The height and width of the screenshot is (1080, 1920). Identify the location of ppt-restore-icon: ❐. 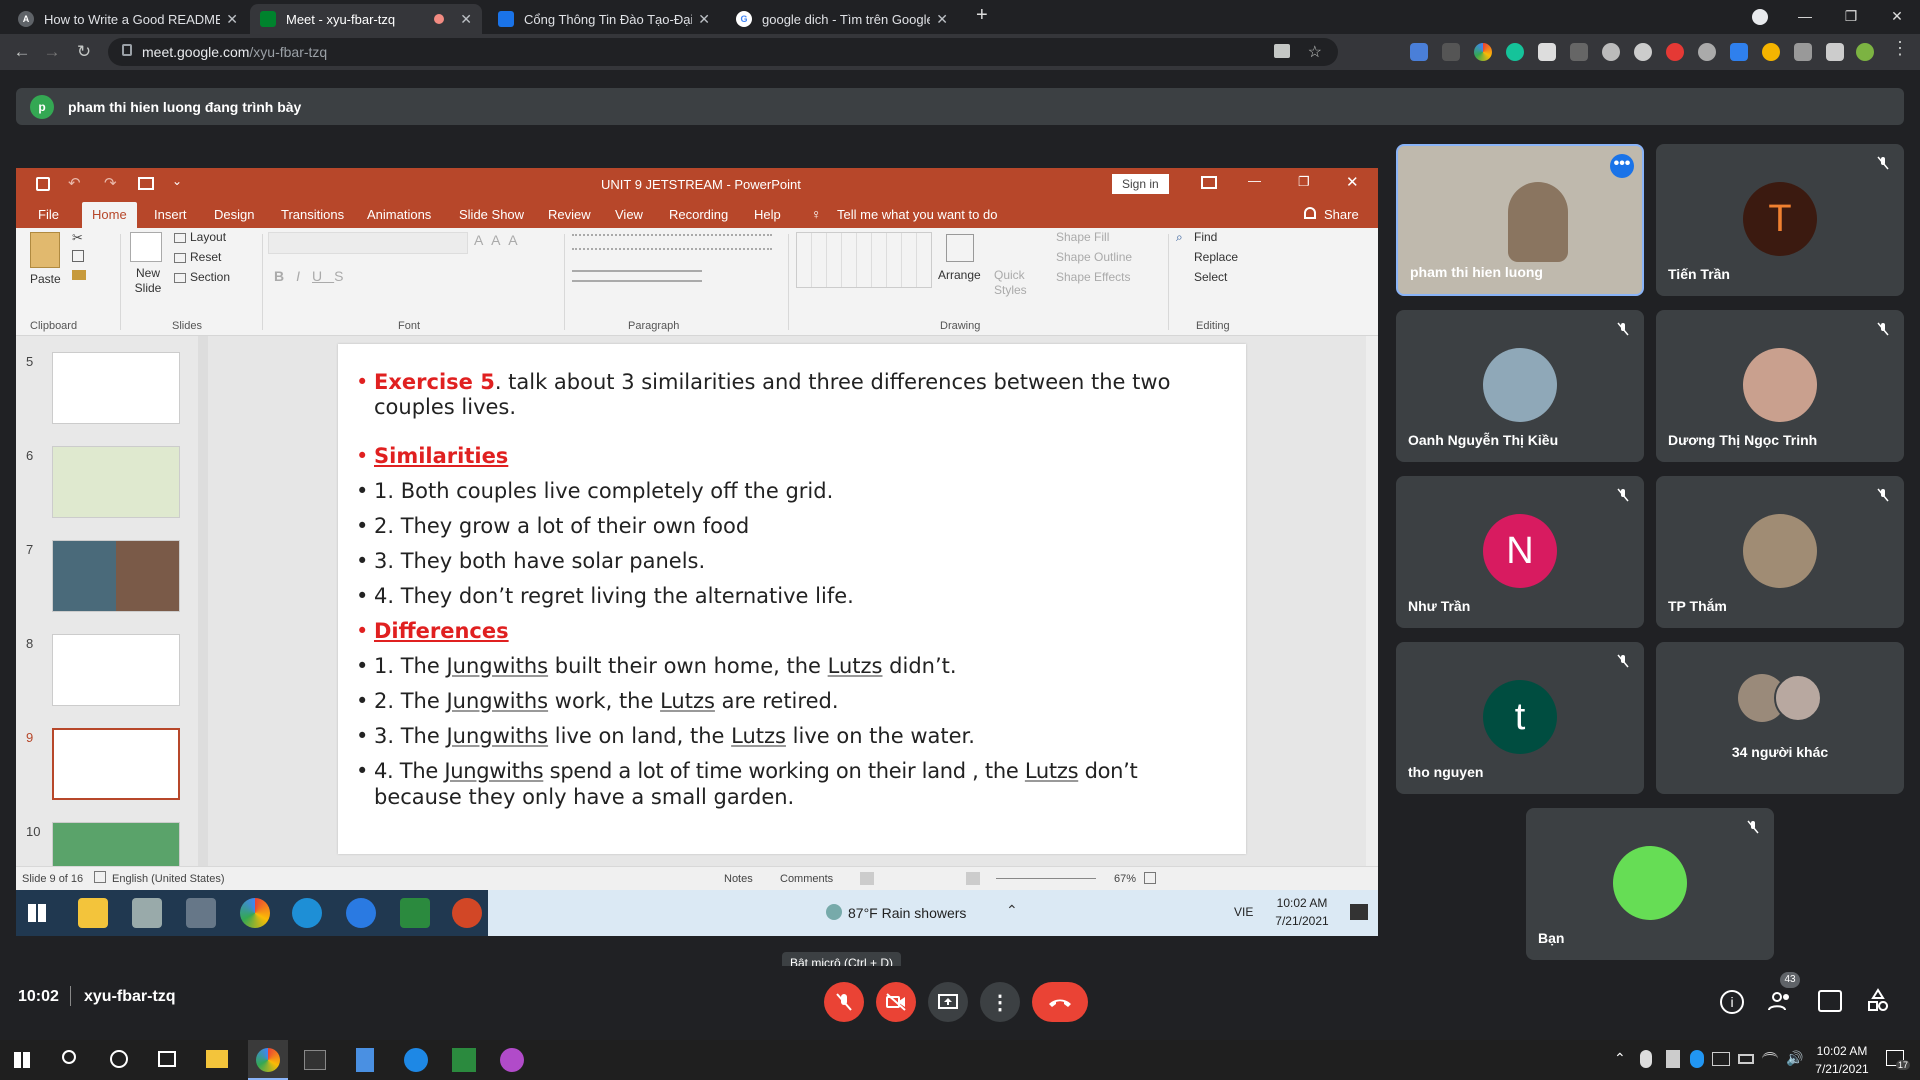
(1304, 182).